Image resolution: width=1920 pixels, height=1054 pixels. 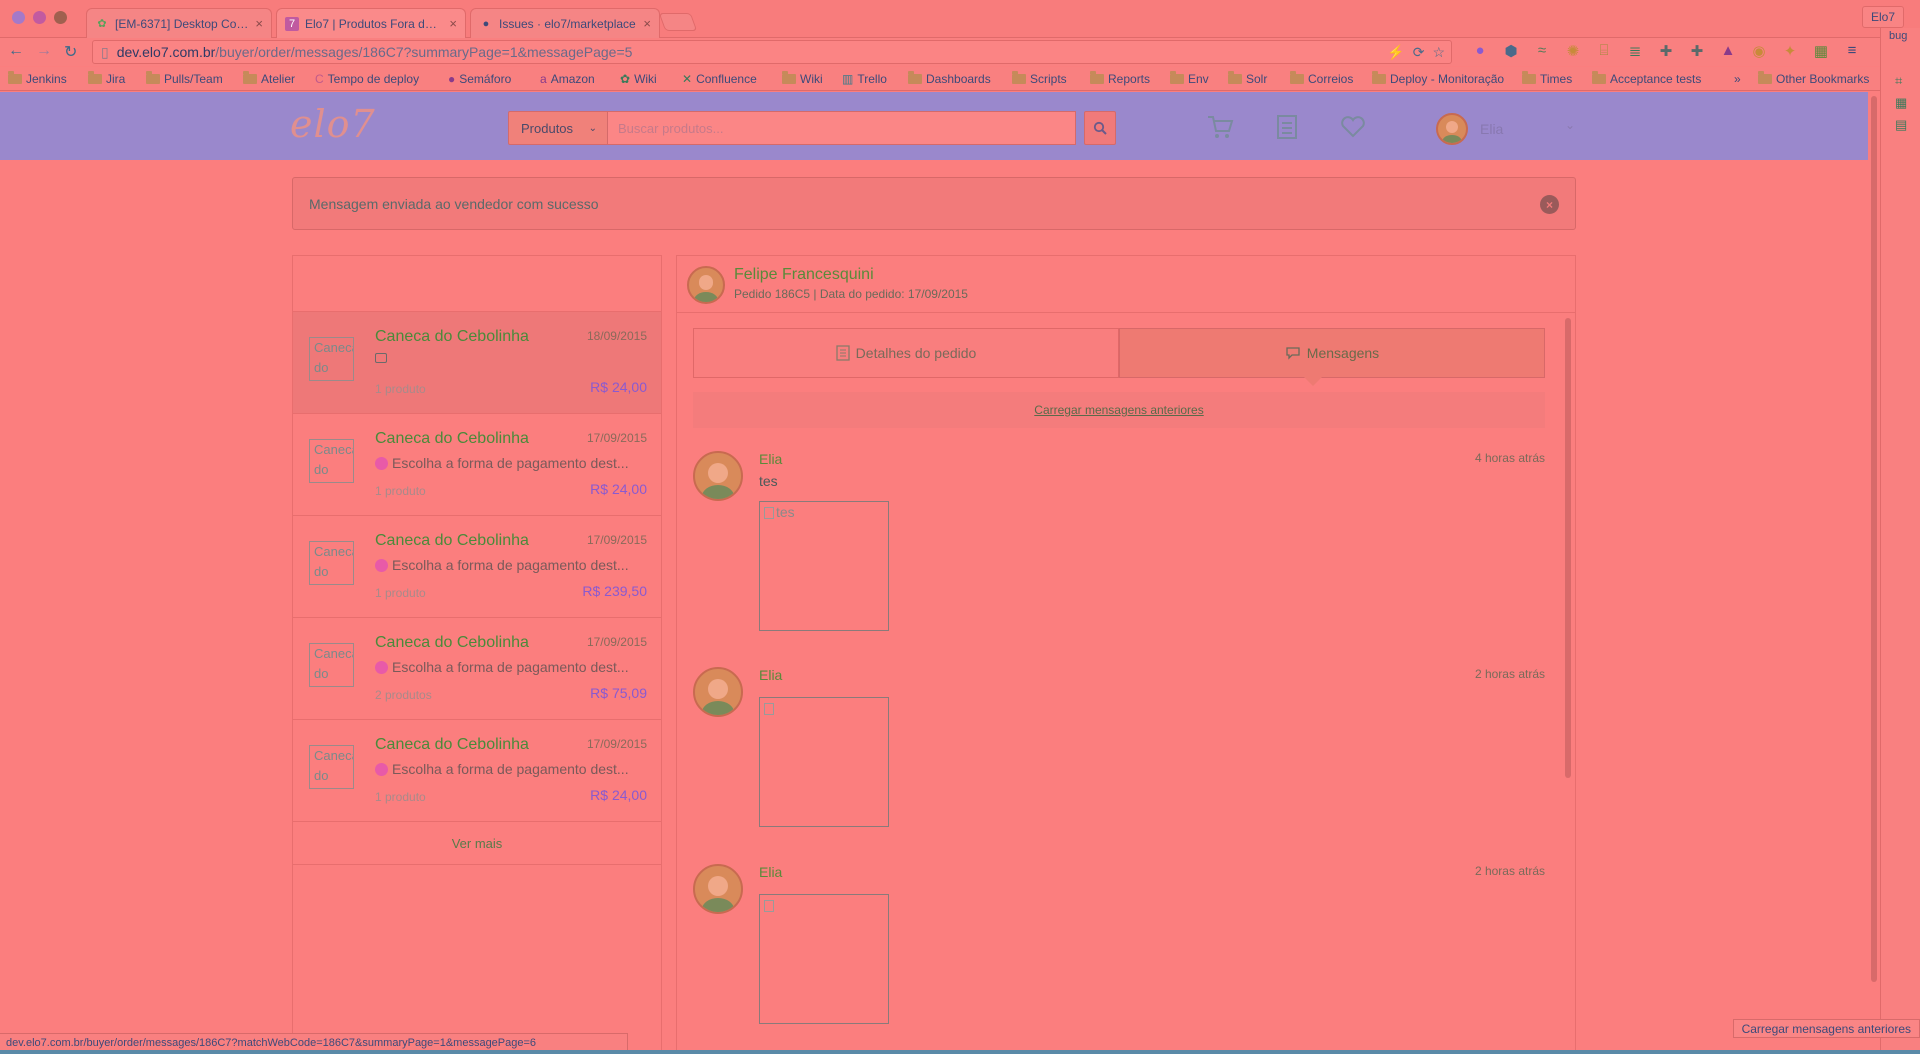 What do you see at coordinates (1343, 353) in the screenshot?
I see `tab-label: Mensagens` at bounding box center [1343, 353].